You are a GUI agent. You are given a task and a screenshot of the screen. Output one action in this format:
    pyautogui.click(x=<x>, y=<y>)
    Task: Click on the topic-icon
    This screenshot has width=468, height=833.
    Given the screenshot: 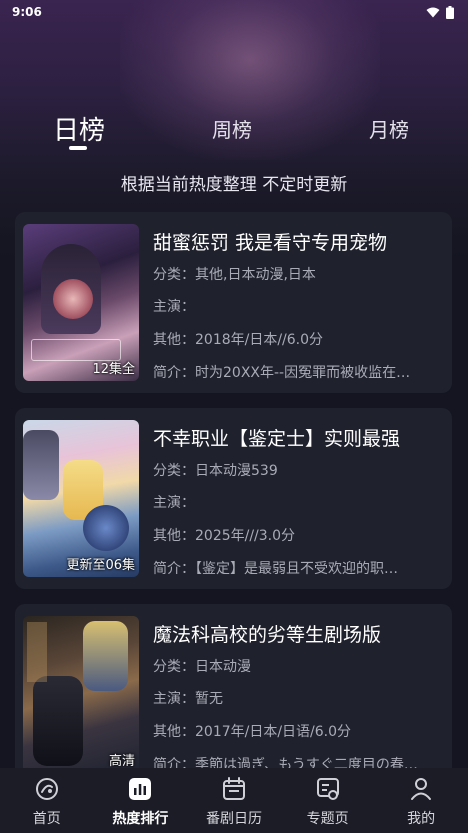 What is the action you would take?
    pyautogui.click(x=327, y=789)
    